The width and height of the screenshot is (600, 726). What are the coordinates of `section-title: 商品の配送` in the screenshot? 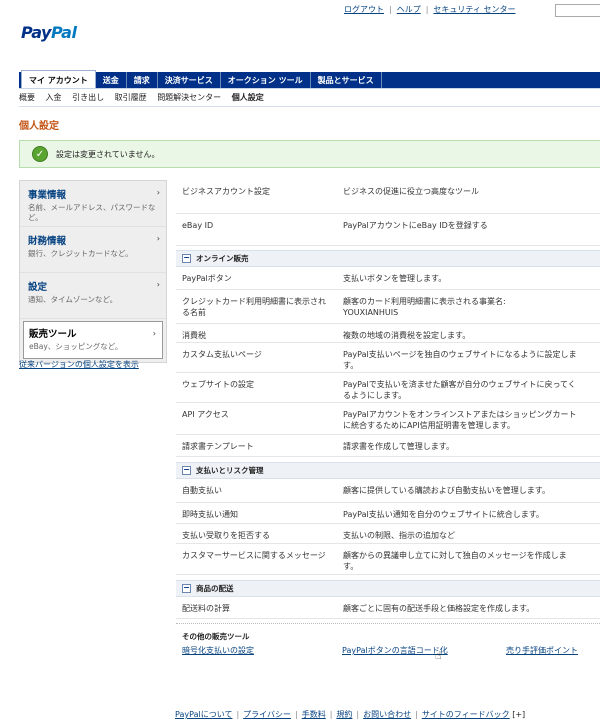 It's located at (215, 588).